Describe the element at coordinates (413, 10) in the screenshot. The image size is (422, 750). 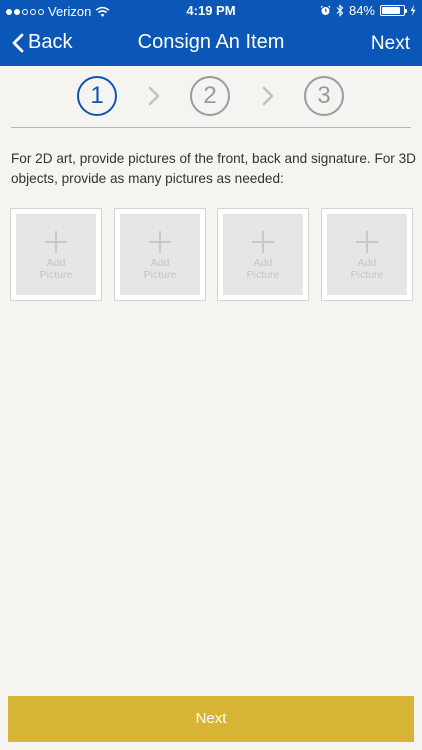
I see `charging-bolt-icon` at that location.